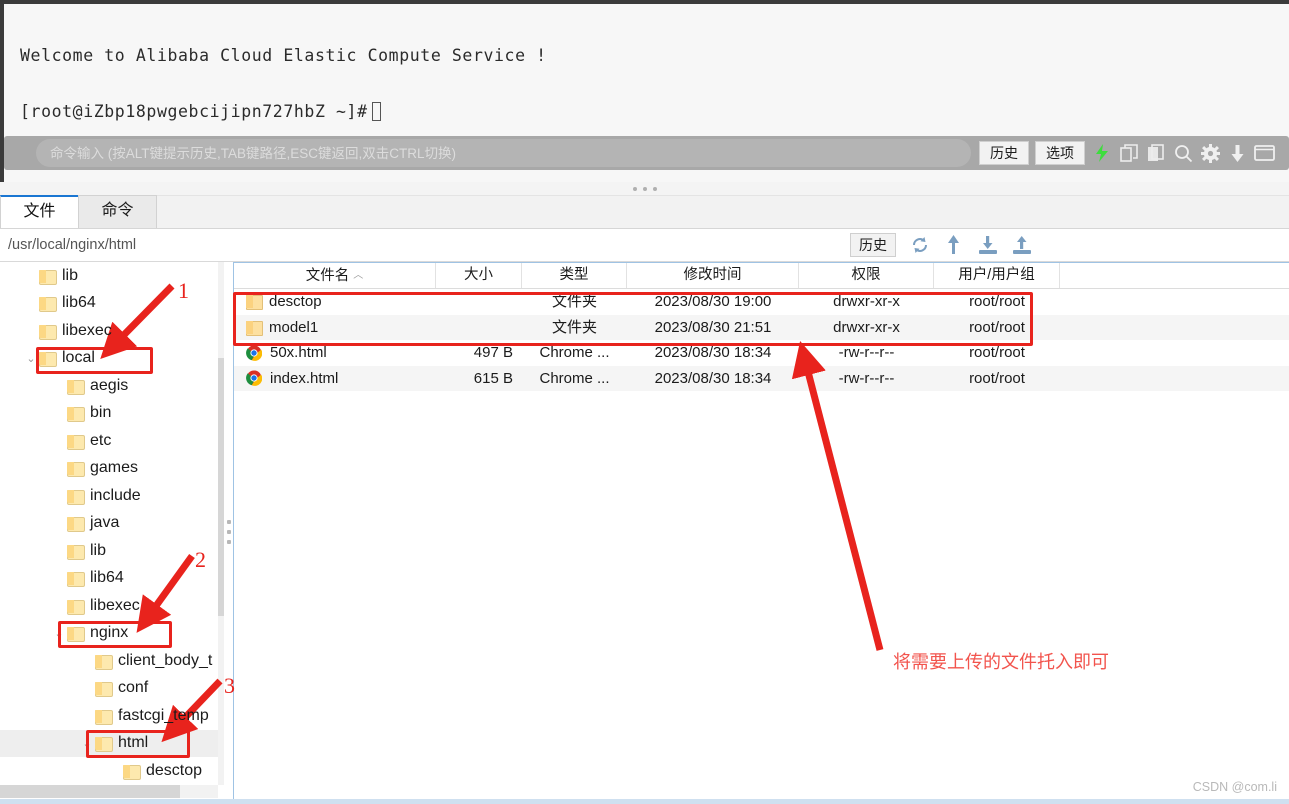  Describe the element at coordinates (954, 245) in the screenshot. I see `parent-dir-icon` at that location.